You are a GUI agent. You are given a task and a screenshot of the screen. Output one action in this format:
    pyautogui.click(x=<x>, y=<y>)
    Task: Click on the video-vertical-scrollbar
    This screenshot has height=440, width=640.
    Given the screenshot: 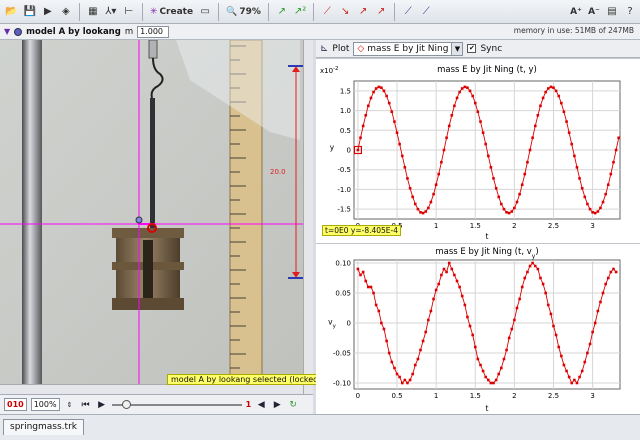 What is the action you would take?
    pyautogui.click(x=308, y=217)
    